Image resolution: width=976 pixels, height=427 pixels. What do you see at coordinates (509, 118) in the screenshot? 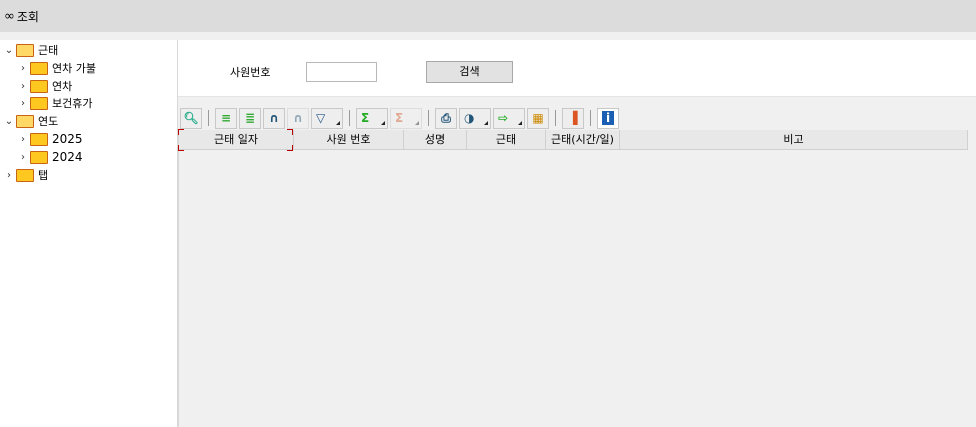
I see `export-file-icon: ⇨` at bounding box center [509, 118].